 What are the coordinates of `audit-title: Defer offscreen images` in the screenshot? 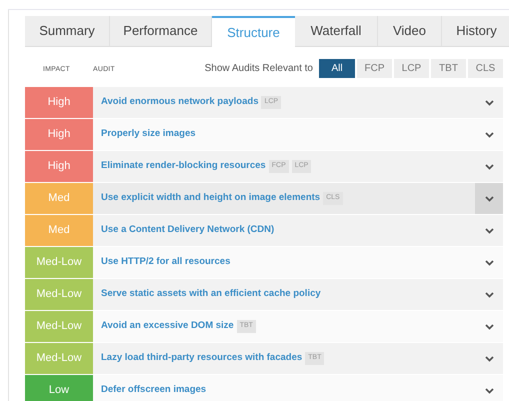 It's located at (153, 390).